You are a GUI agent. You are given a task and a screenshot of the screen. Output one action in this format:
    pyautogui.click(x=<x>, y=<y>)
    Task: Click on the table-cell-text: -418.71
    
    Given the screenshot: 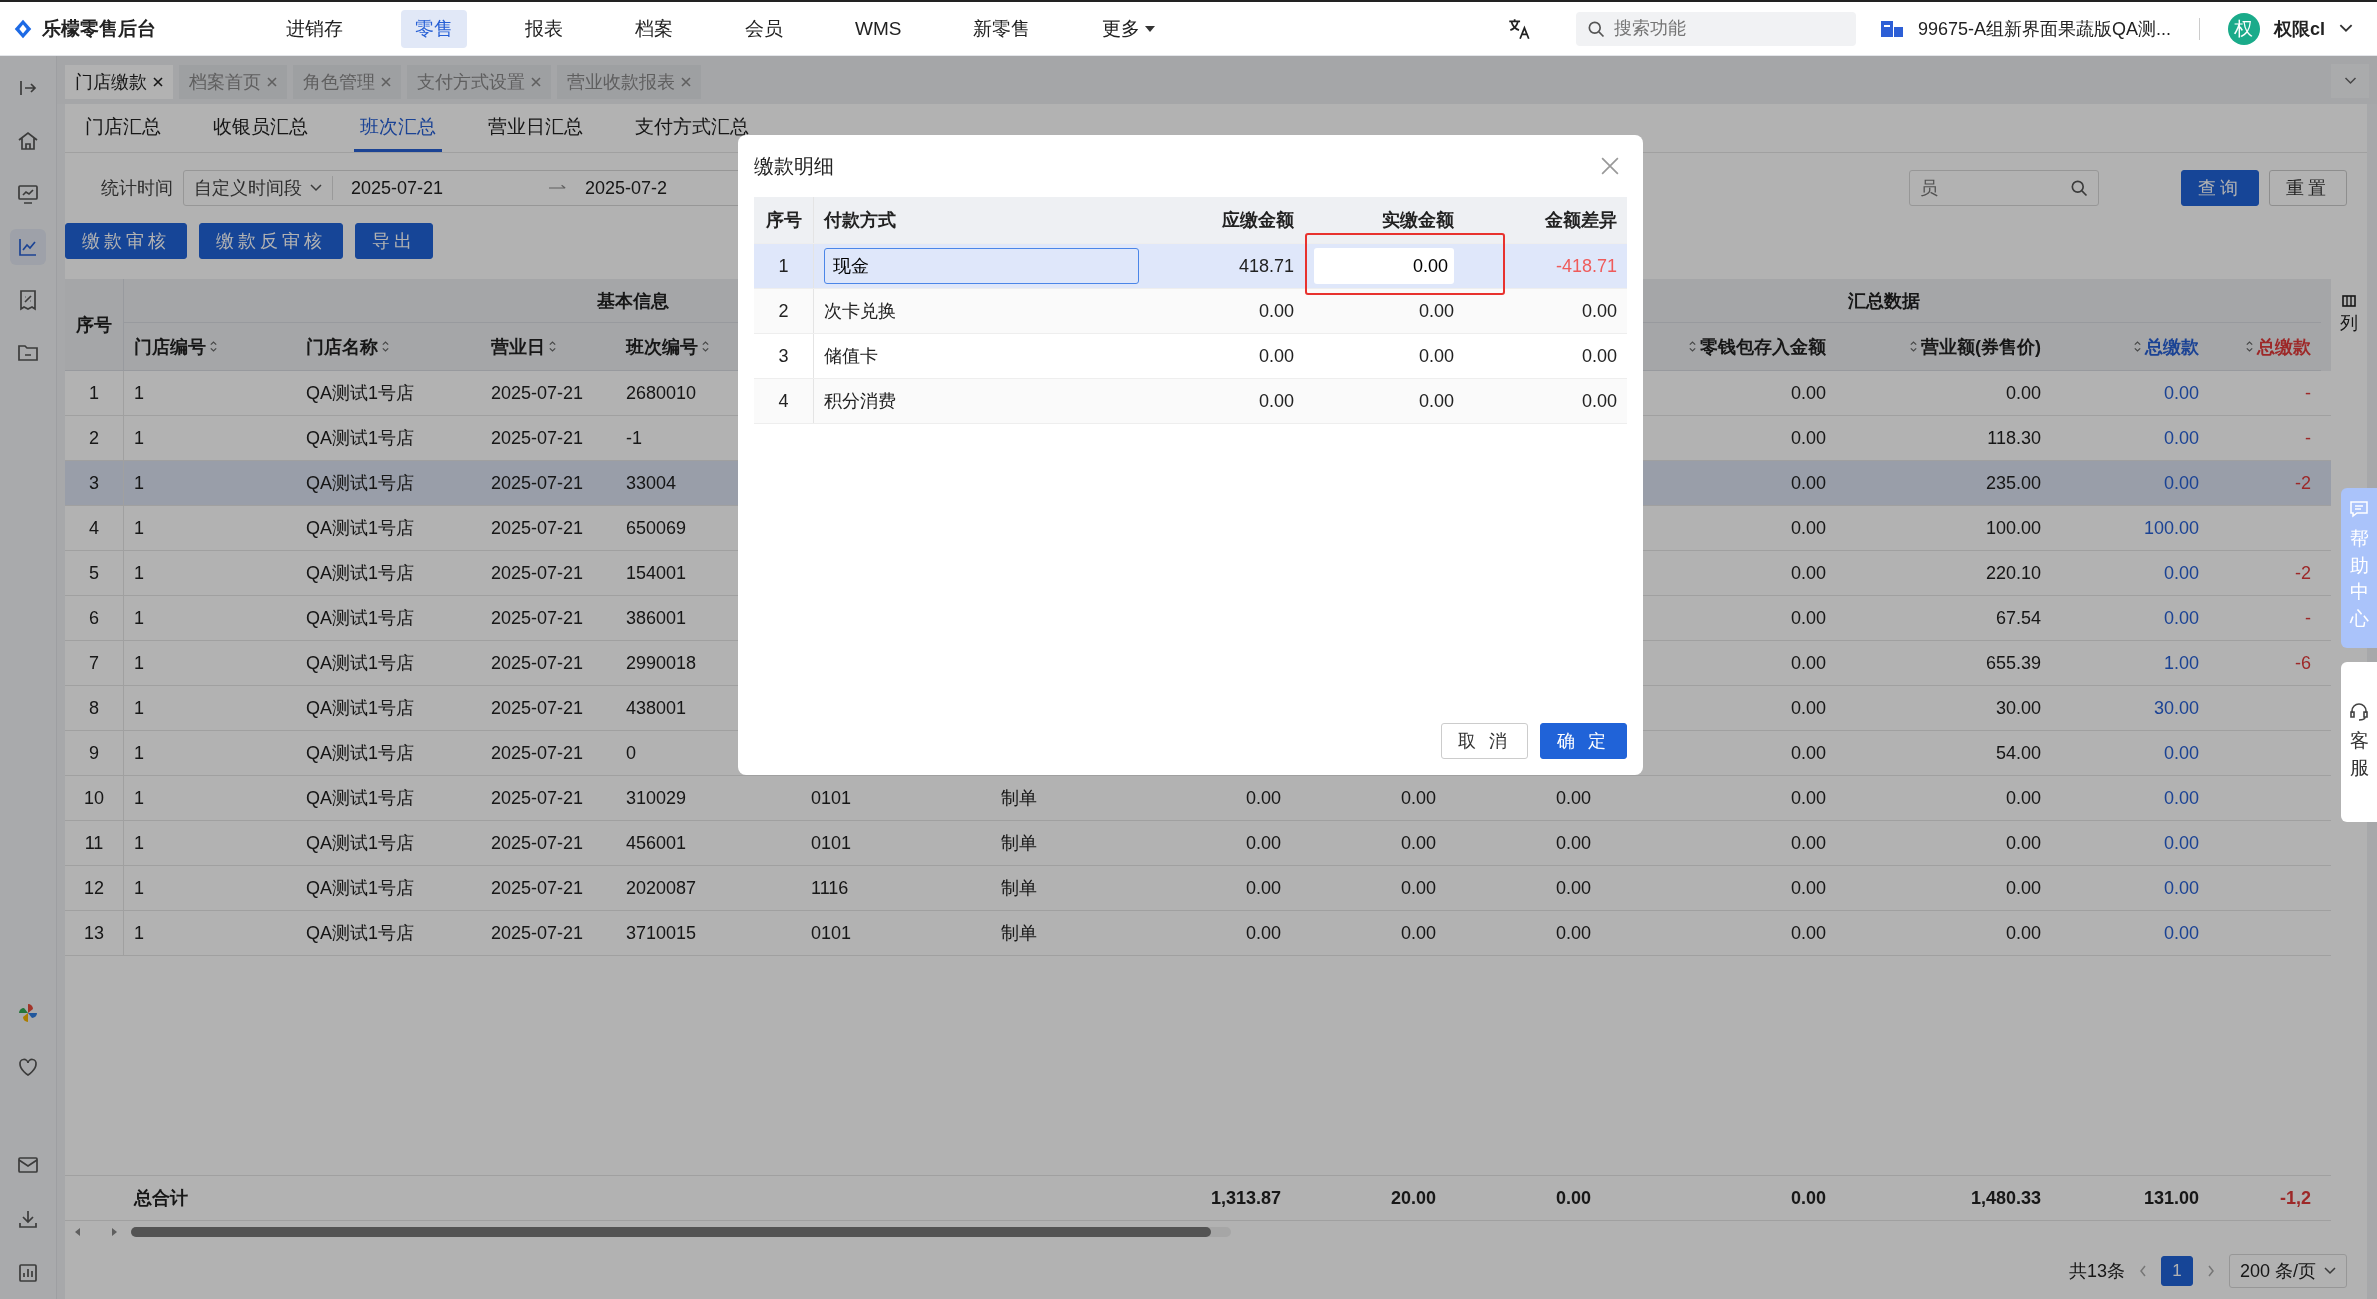 What is the action you would take?
    pyautogui.click(x=1586, y=266)
    